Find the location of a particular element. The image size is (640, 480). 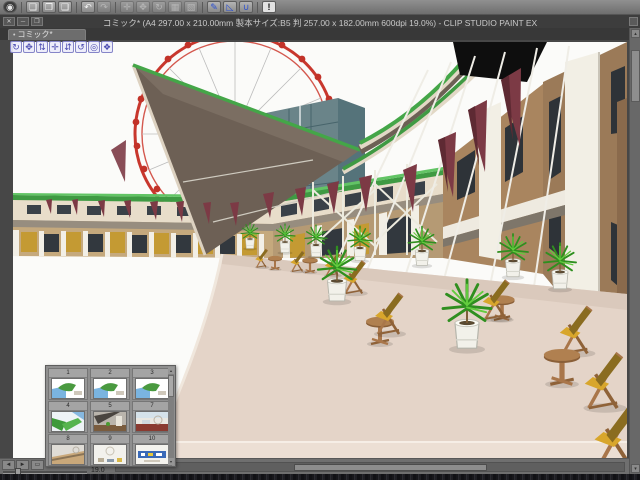

open-file-icon: ❐ is located at coordinates (49, 7).